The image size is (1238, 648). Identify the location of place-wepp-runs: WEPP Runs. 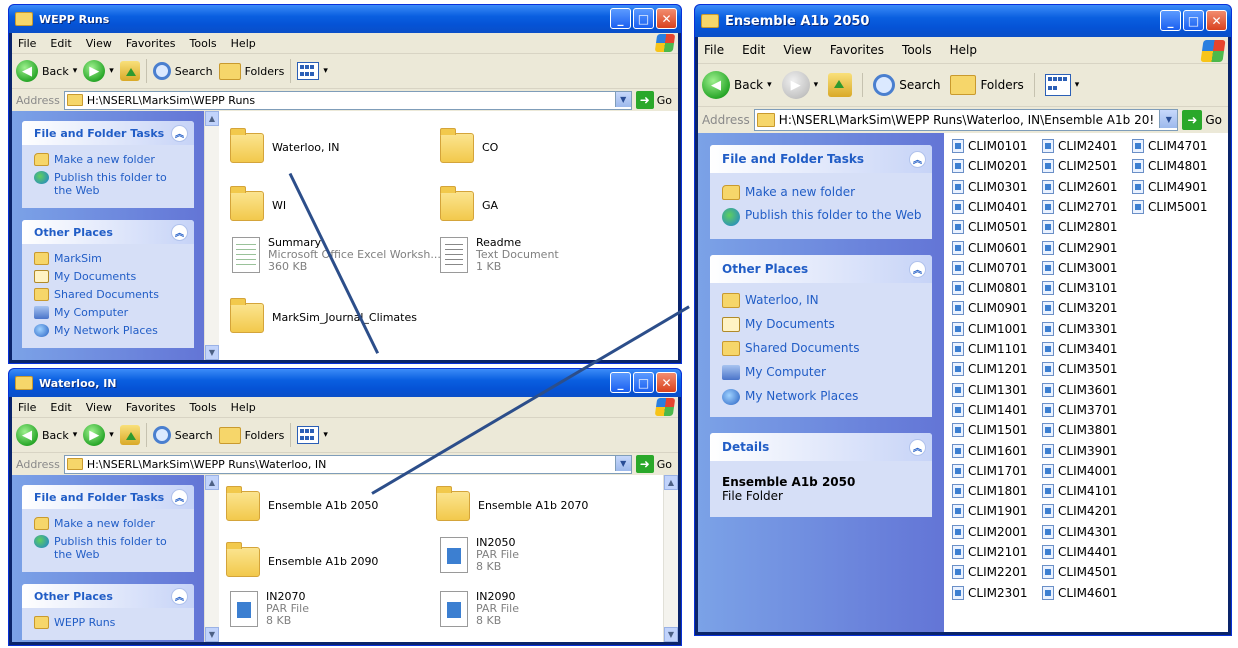
(110, 622).